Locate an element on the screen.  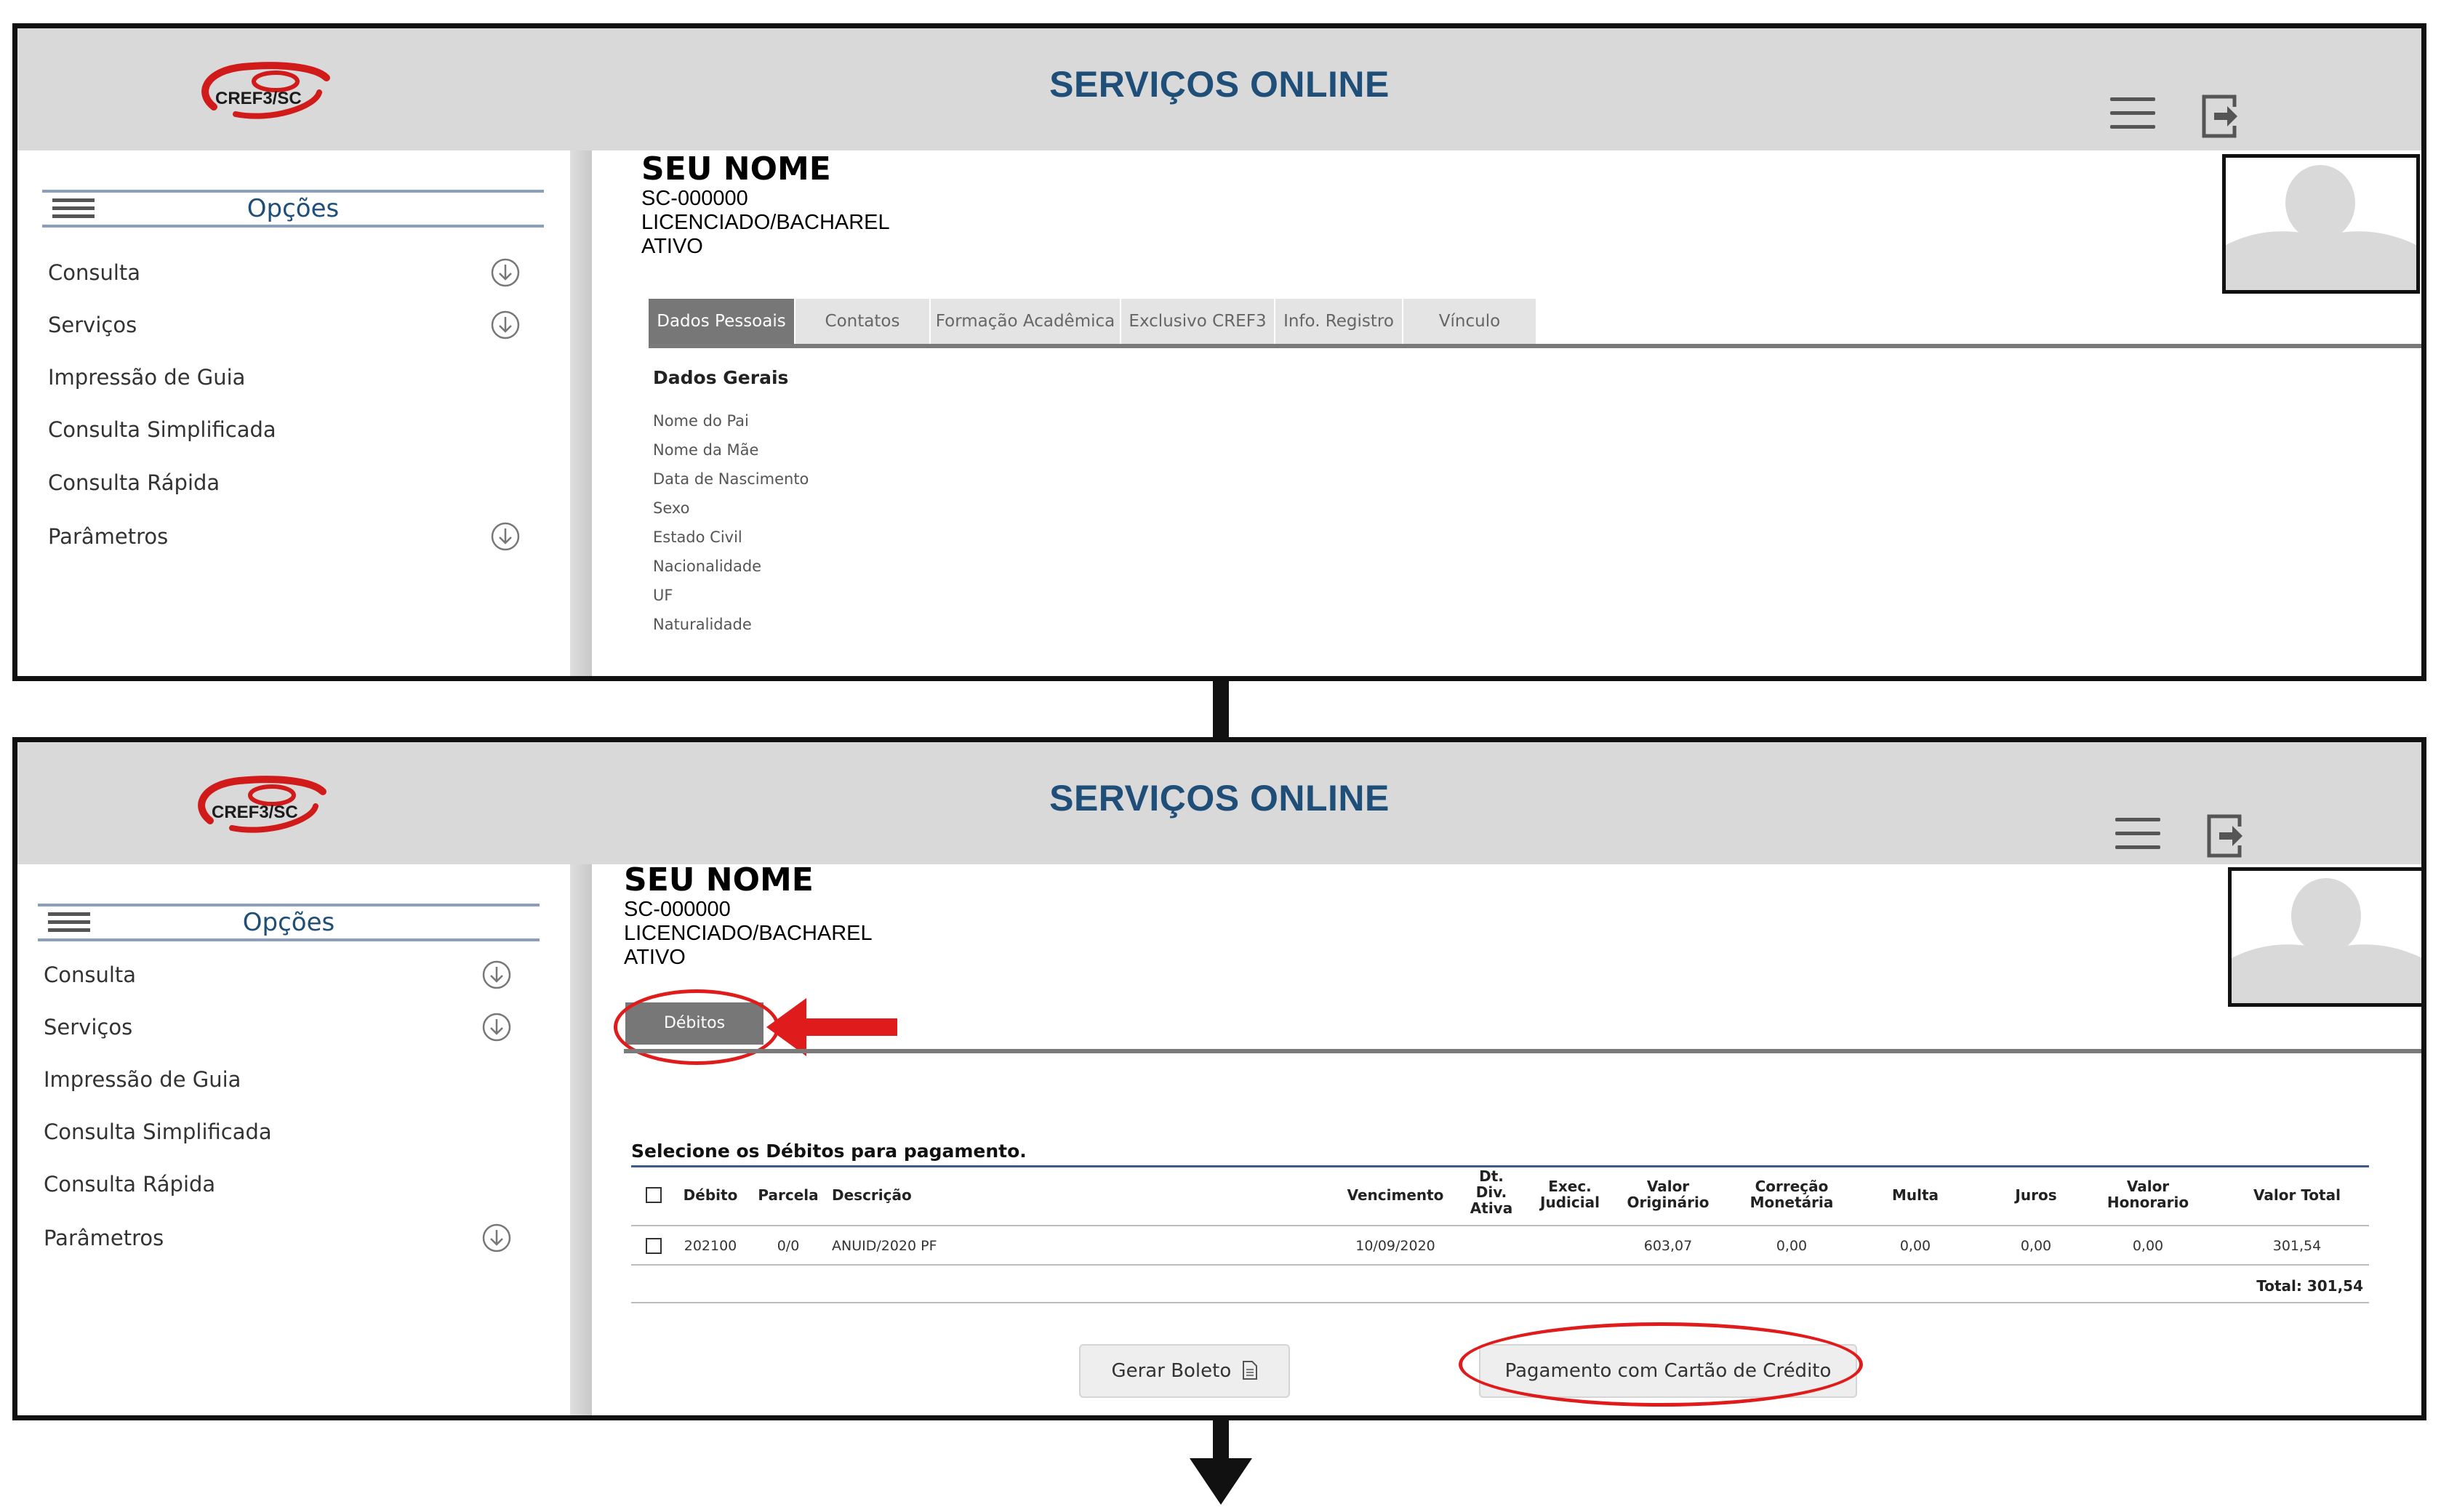
field-label: Data de Nascimento is located at coordinates (731, 479).